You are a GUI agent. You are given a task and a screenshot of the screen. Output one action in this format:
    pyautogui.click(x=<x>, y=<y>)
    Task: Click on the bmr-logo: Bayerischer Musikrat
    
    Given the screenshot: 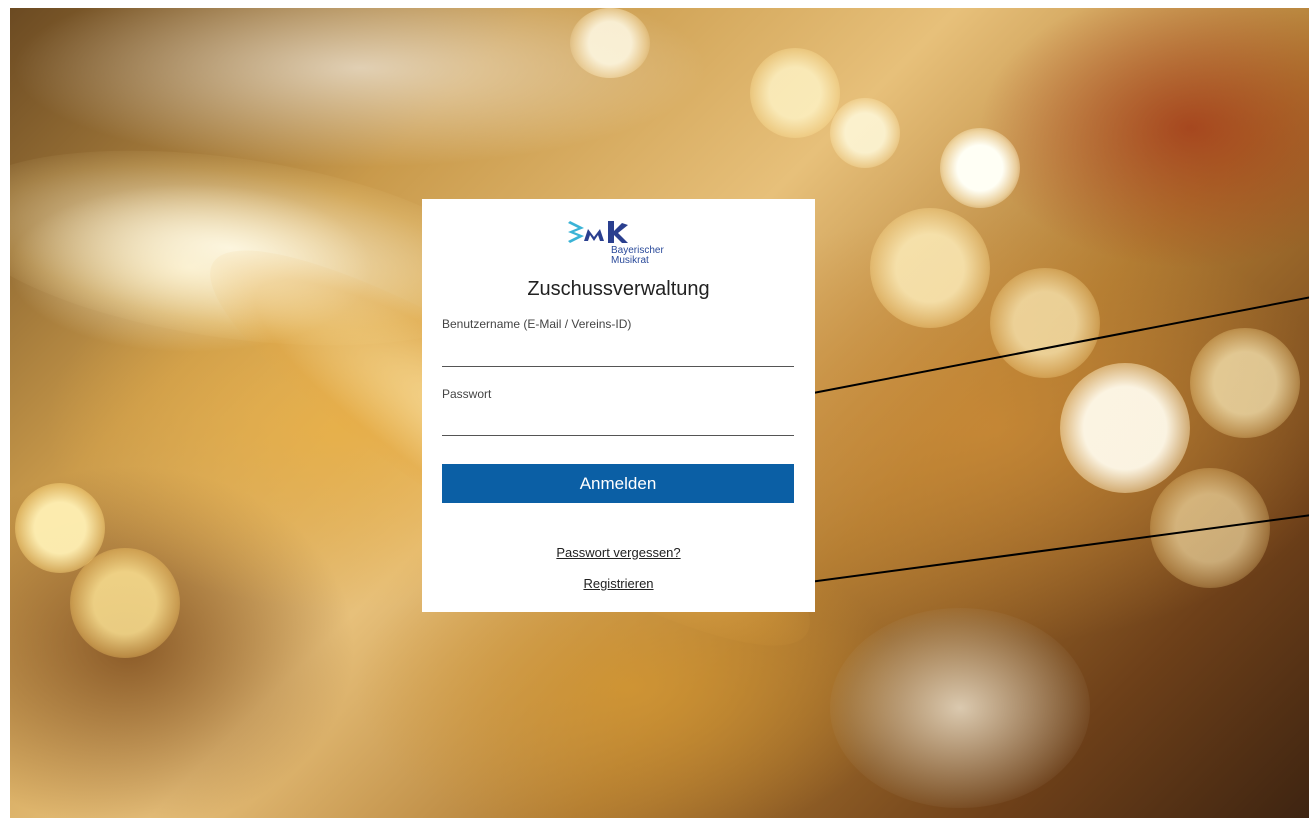 What is the action you would take?
    pyautogui.click(x=619, y=244)
    